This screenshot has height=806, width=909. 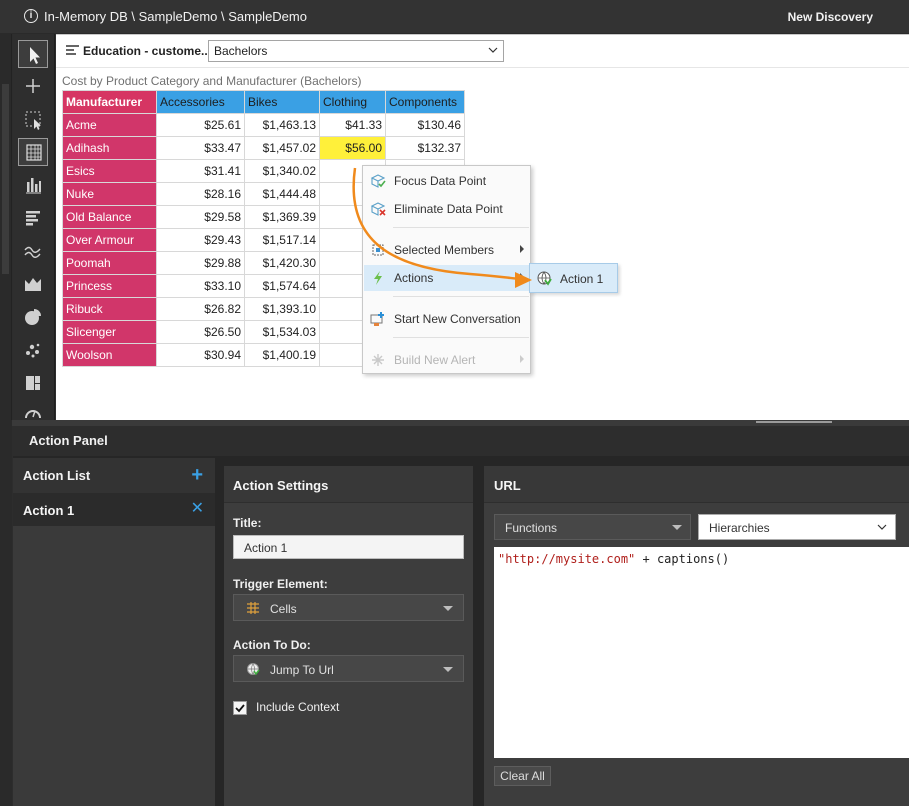 What do you see at coordinates (200, 286) in the screenshot?
I see `table-cell: $33.10` at bounding box center [200, 286].